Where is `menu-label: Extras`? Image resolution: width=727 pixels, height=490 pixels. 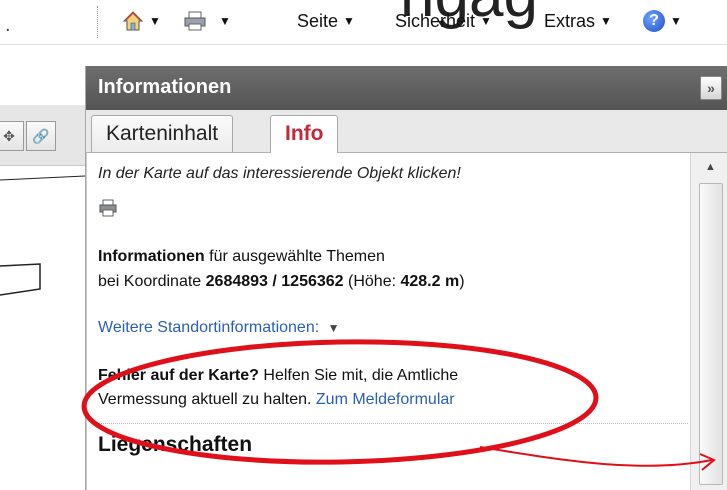
menu-label: Extras is located at coordinates (570, 20).